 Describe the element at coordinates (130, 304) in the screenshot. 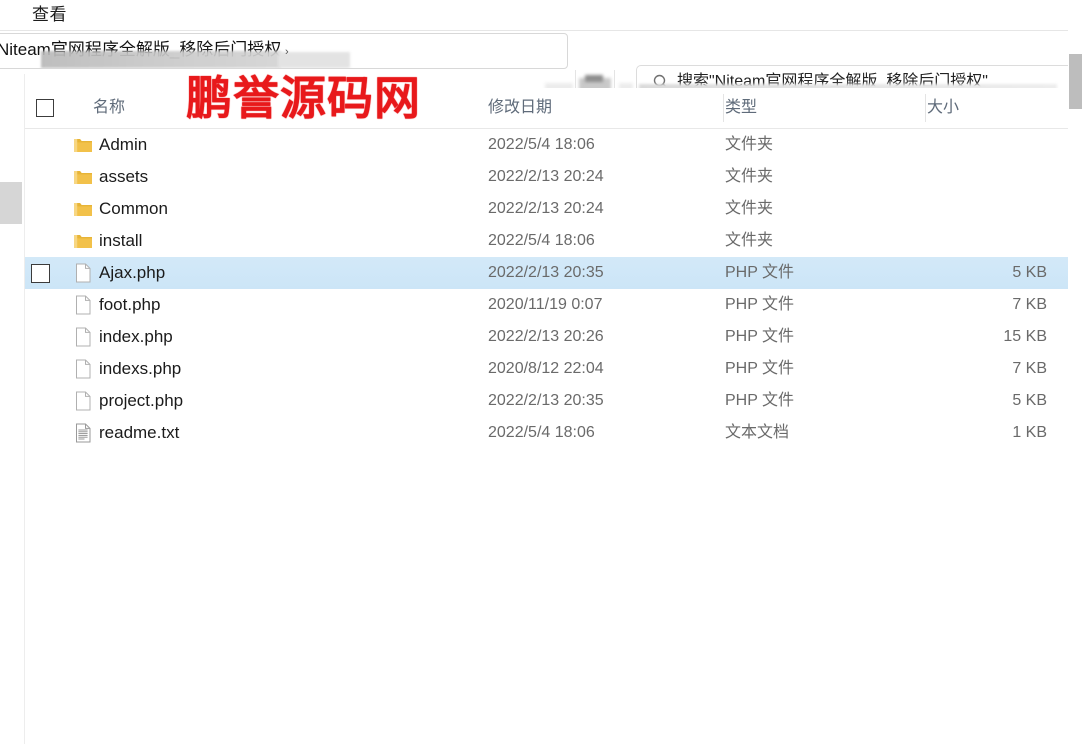

I see `file-name: foot.php` at that location.